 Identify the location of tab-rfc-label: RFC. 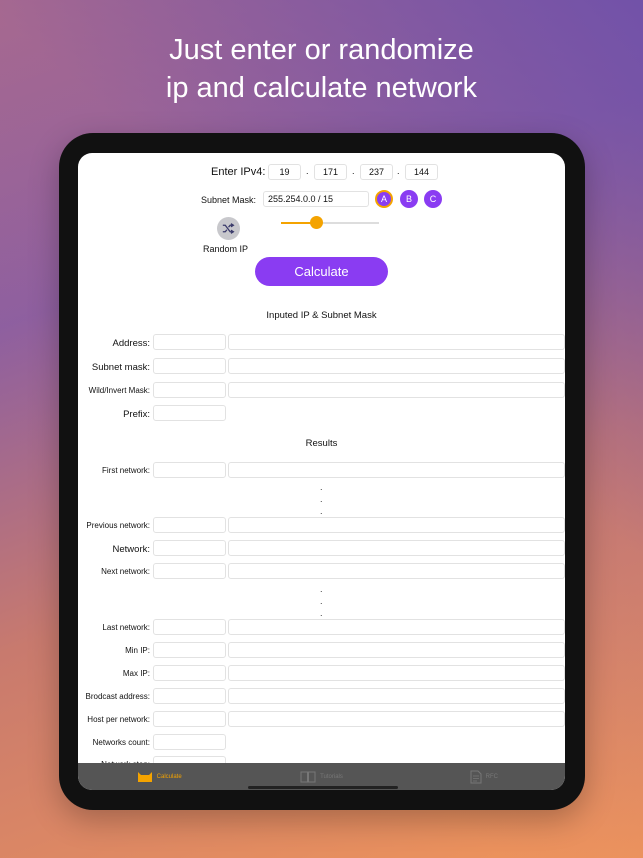
(491, 776).